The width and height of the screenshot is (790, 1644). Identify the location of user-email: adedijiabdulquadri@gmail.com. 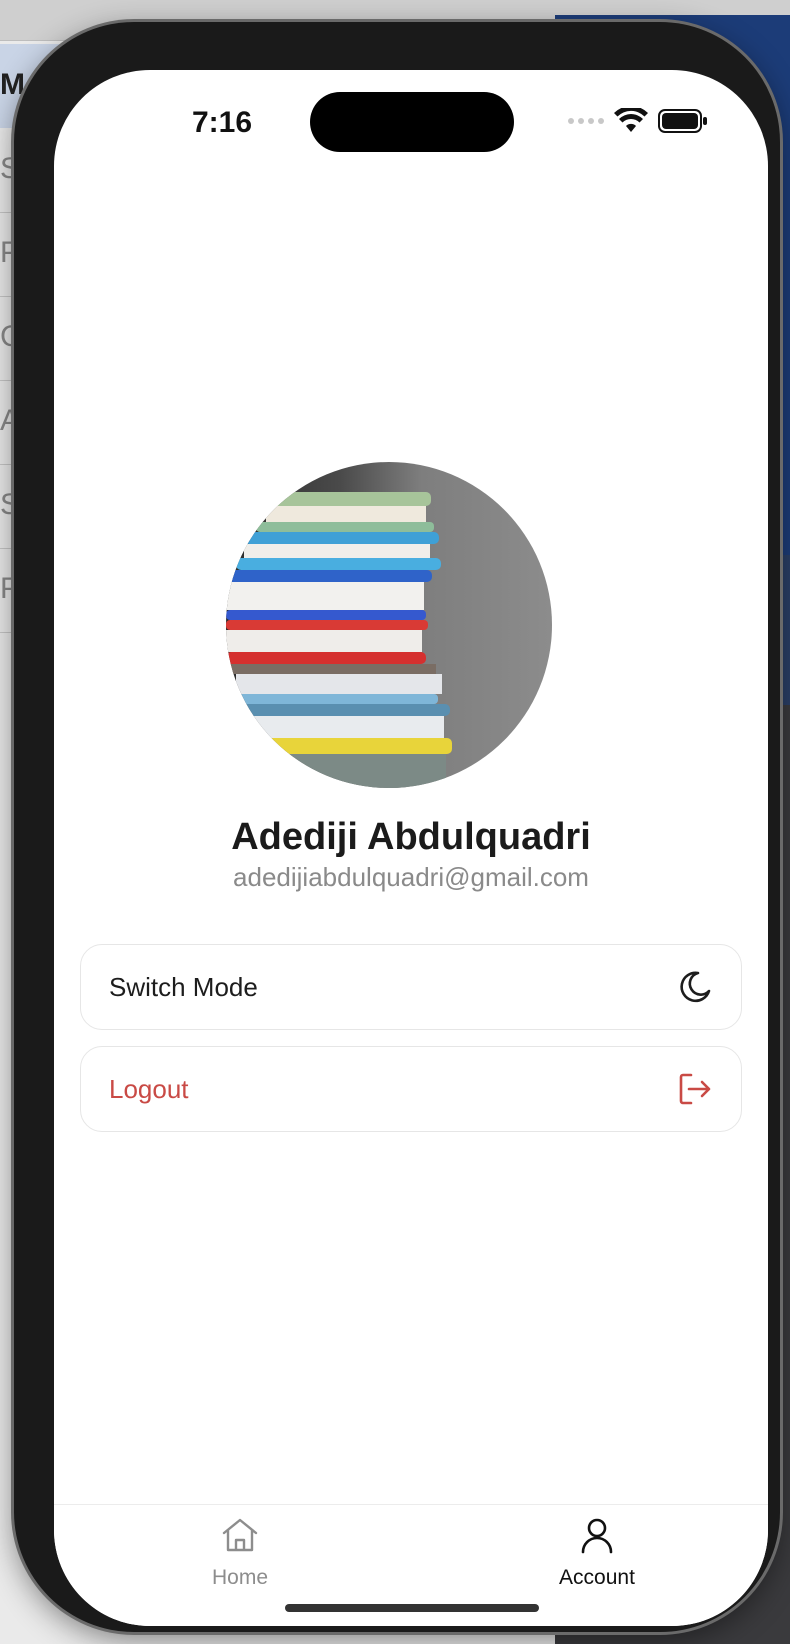
(411, 877).